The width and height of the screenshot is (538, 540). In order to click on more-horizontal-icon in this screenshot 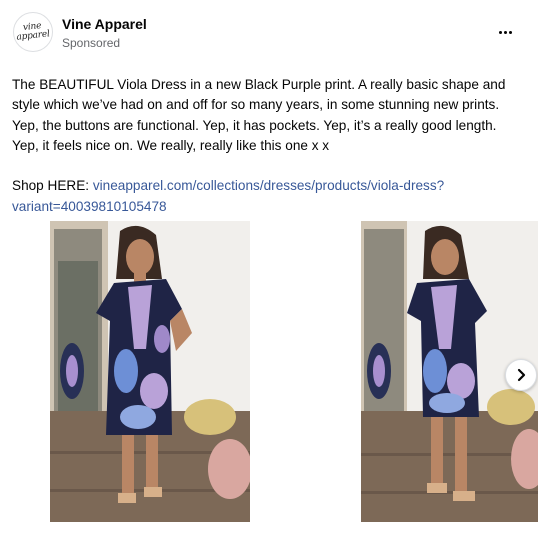, I will do `click(505, 32)`.